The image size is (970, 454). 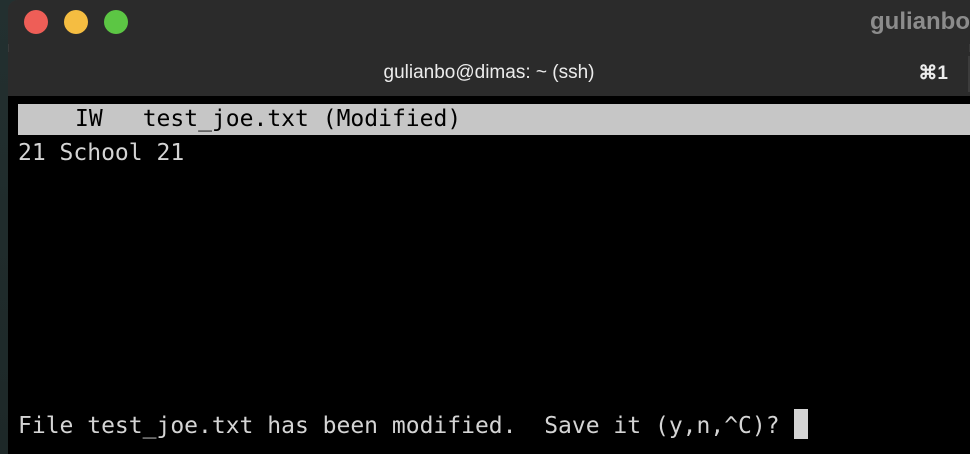 I want to click on terminal-cursor-icon, so click(x=800, y=424).